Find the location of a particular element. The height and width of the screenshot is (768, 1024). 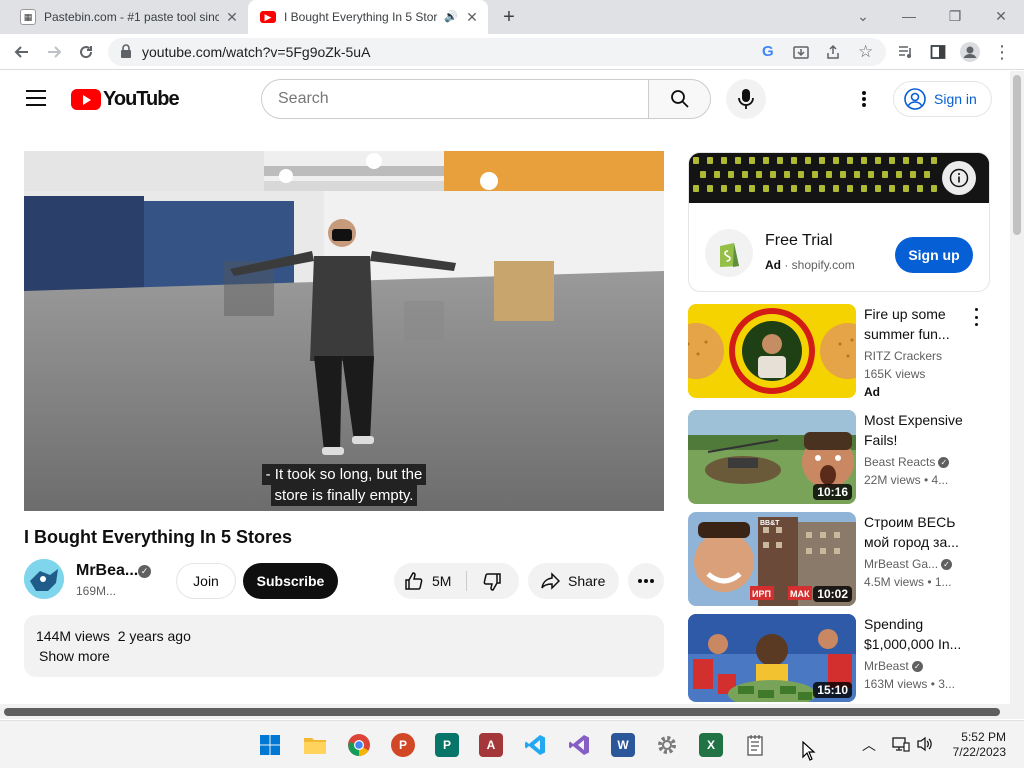

show-more-link: Show more is located at coordinates (74, 656).